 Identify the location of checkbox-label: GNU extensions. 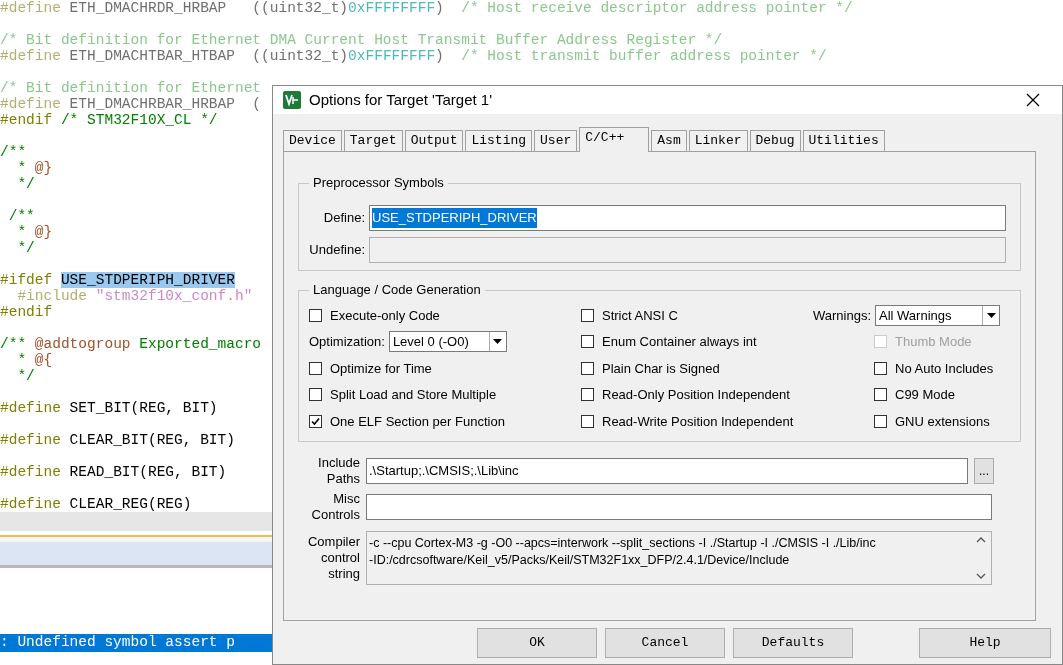
(942, 421).